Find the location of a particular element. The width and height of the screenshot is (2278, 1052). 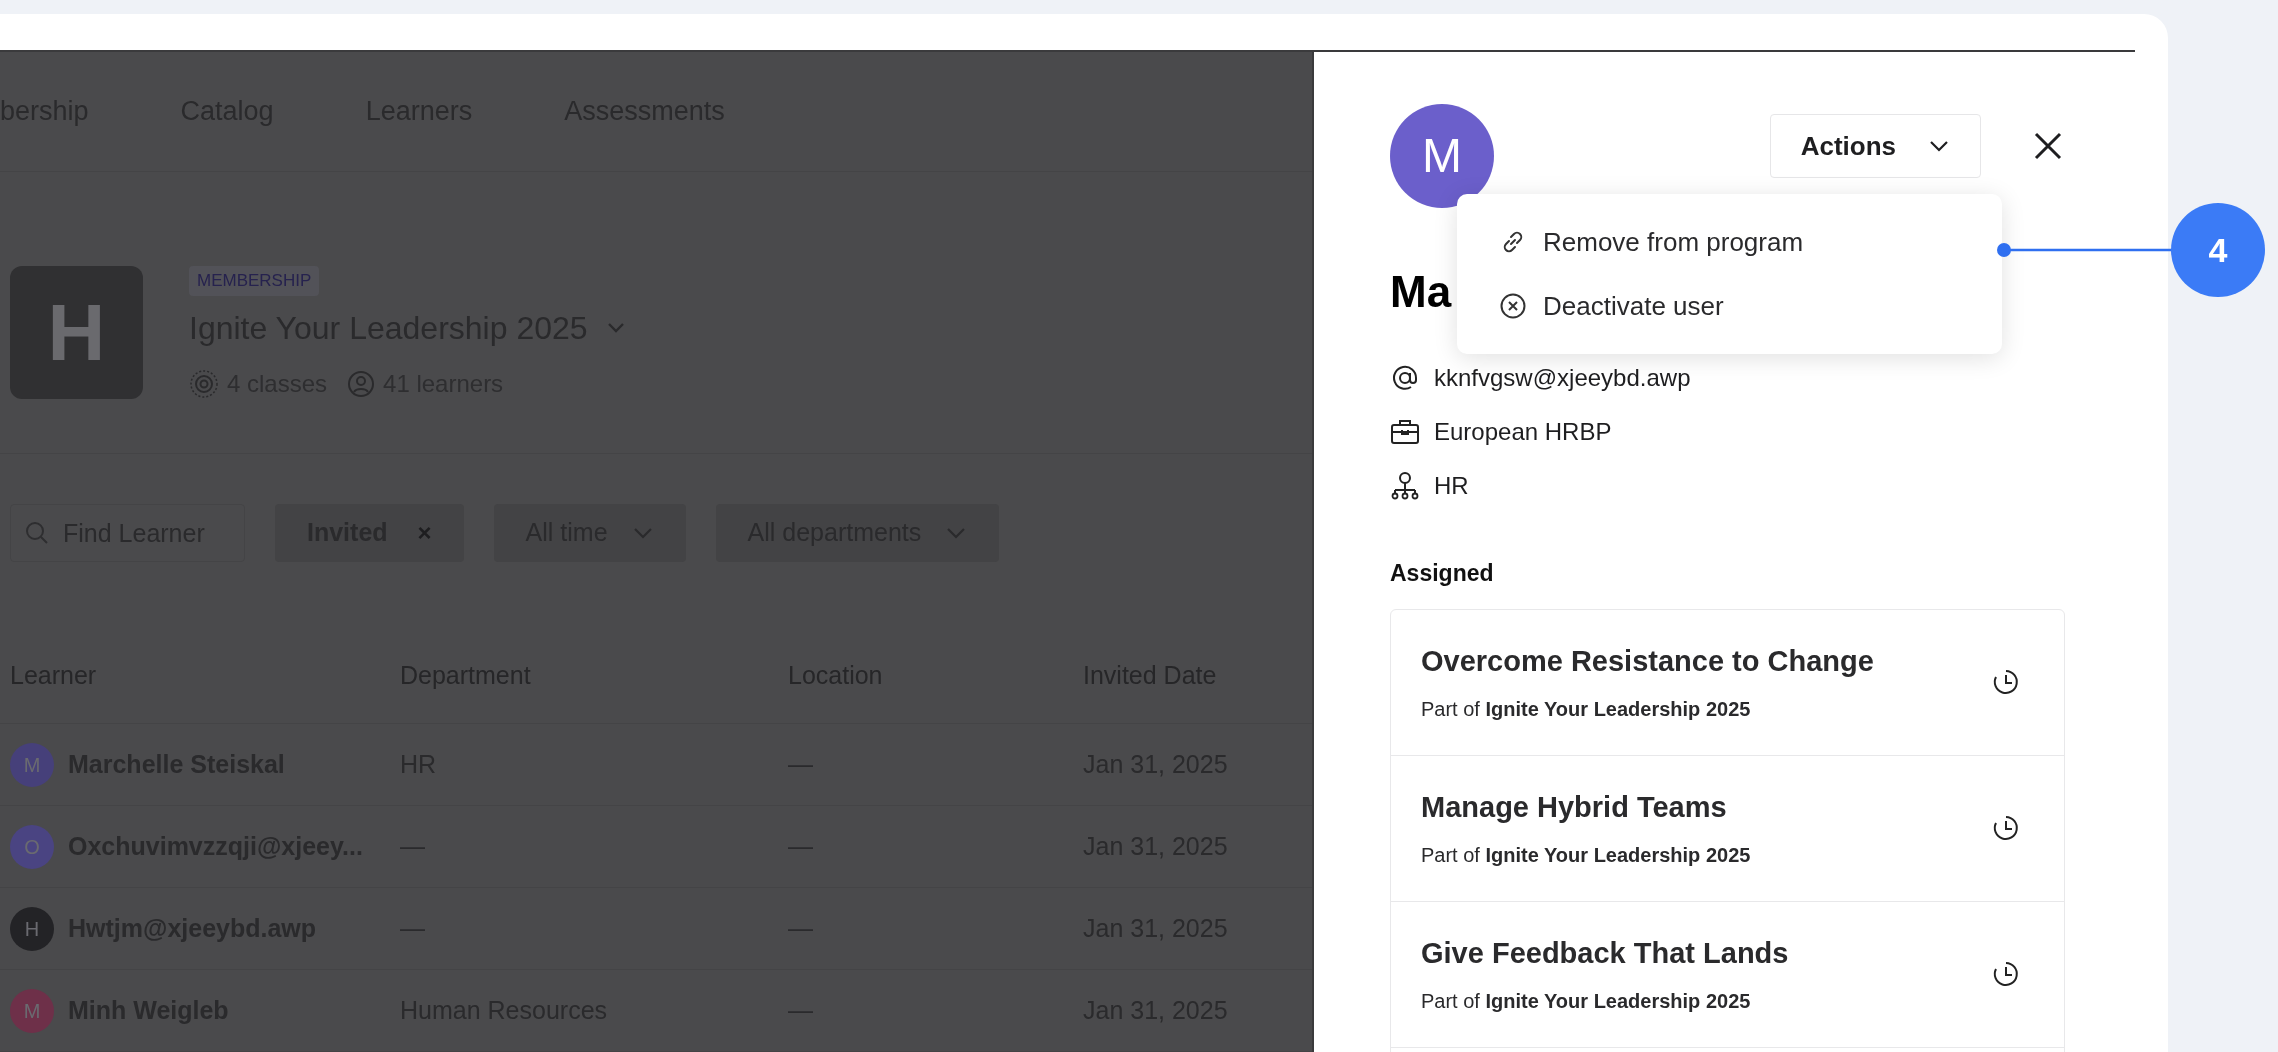

course-row: Overcome Resistance to Change Part of Ignite Your Leadership 2025 is located at coordinates (1727, 682).